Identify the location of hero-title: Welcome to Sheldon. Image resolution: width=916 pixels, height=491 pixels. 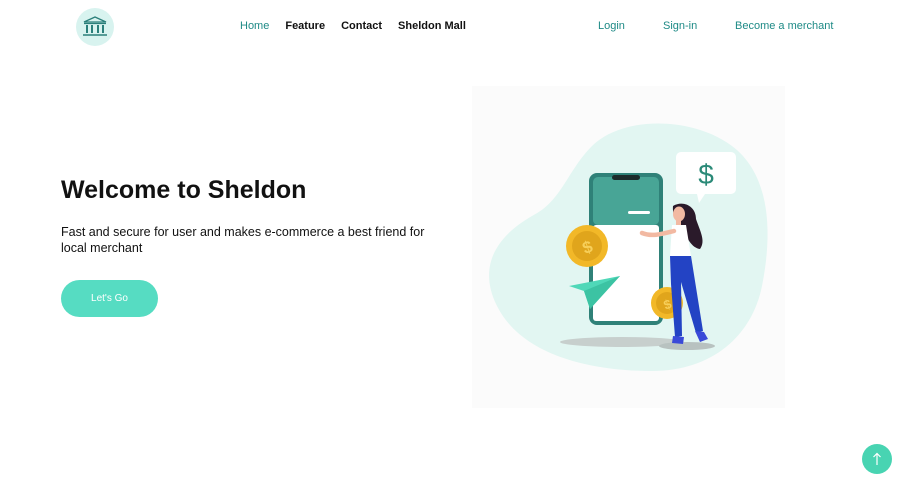
(184, 190).